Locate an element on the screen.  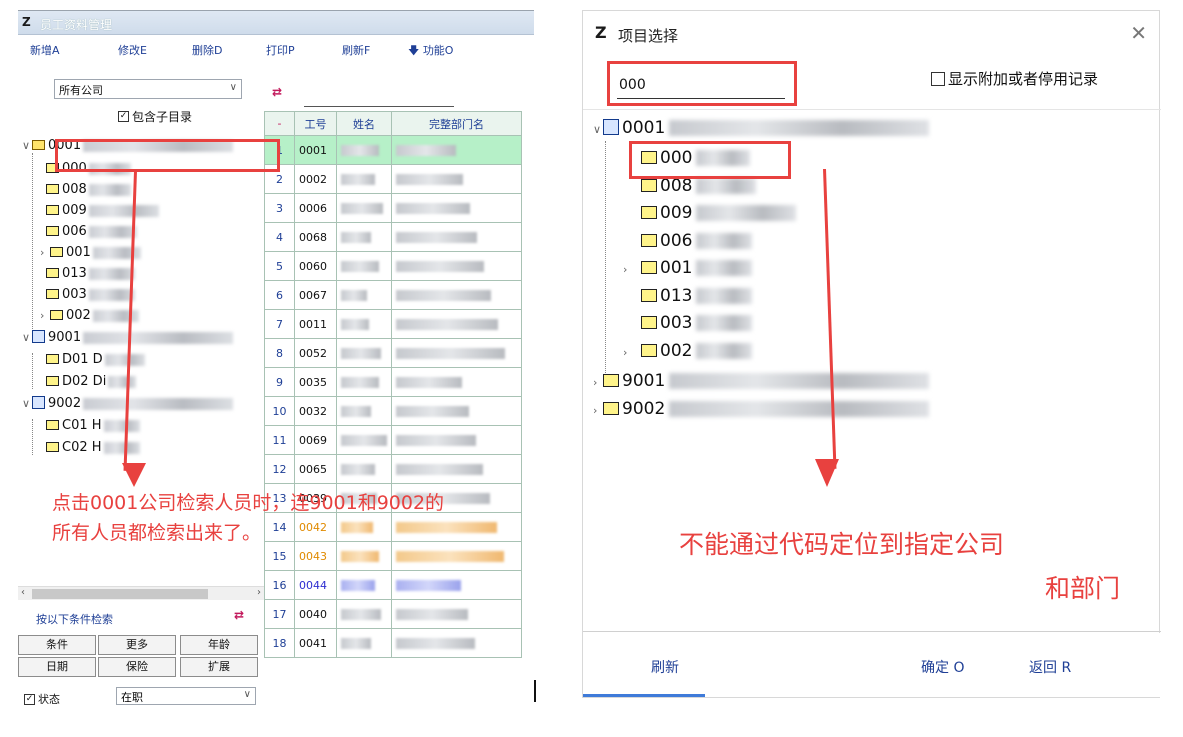
tree-node-d02: D02 Di is located at coordinates (91, 382).